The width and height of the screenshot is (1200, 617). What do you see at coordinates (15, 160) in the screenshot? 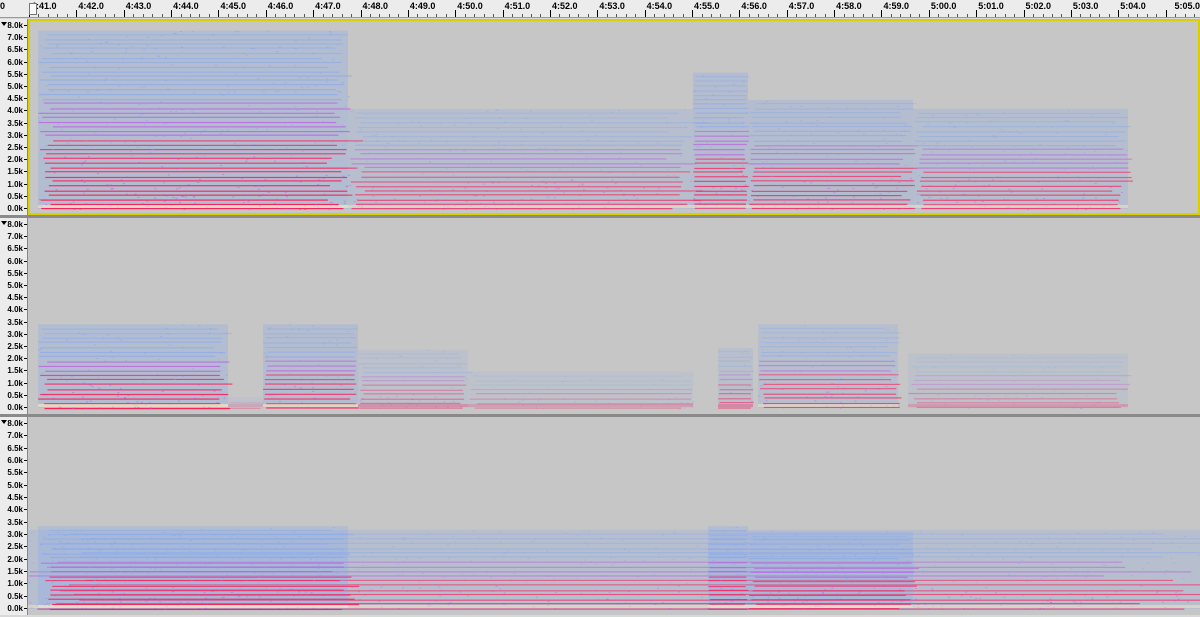
I see `frequency-label: 2.0k` at bounding box center [15, 160].